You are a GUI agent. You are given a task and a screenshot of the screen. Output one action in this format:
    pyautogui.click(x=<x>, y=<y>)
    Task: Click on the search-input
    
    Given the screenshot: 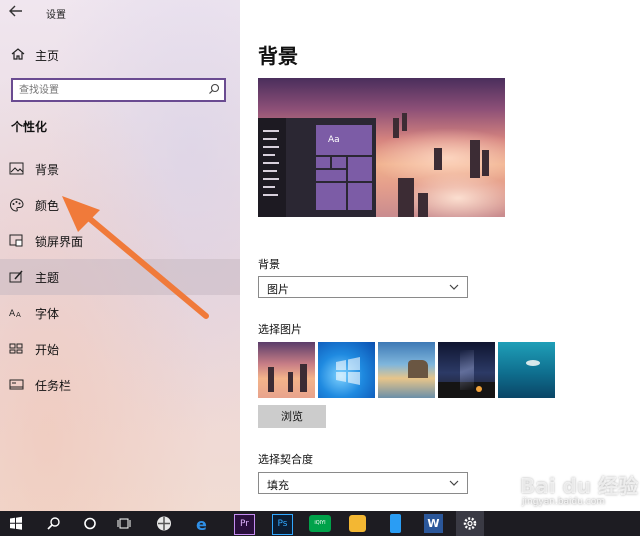 What is the action you would take?
    pyautogui.click(x=109, y=90)
    